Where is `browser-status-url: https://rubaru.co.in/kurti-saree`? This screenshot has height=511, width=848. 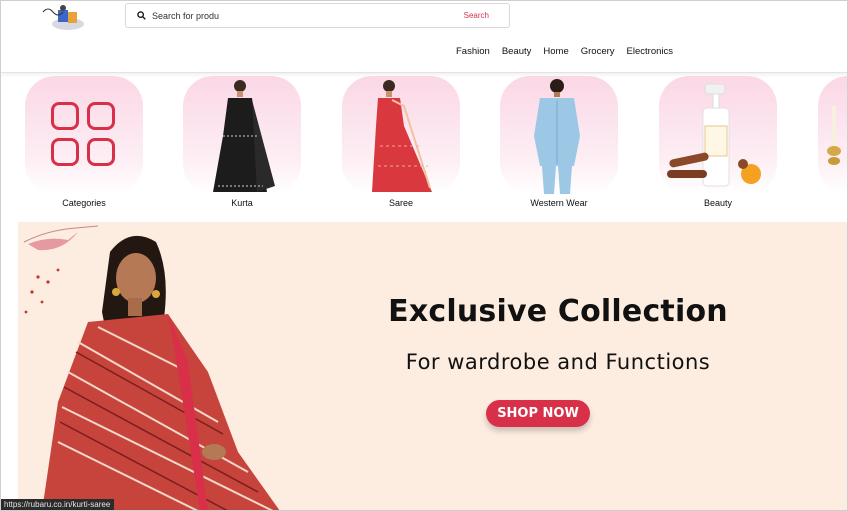 browser-status-url: https://rubaru.co.in/kurti-saree is located at coordinates (57, 505).